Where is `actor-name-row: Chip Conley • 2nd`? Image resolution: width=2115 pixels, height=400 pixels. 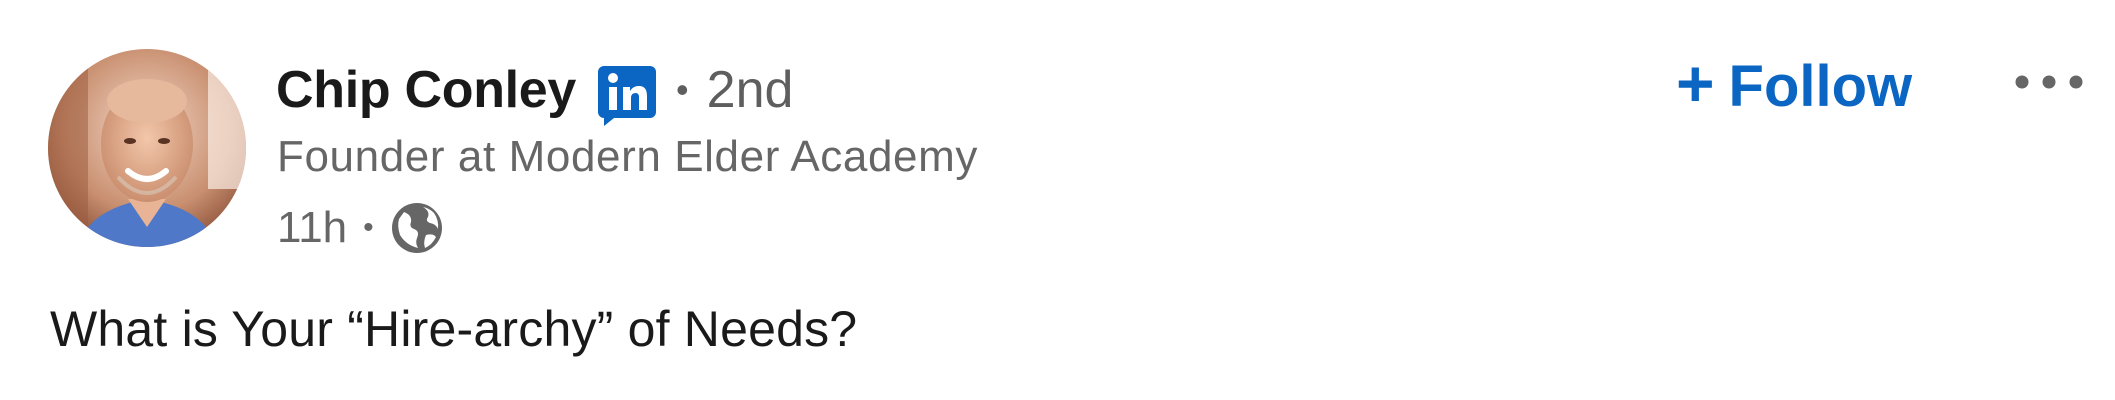 actor-name-row: Chip Conley • 2nd is located at coordinates (534, 90).